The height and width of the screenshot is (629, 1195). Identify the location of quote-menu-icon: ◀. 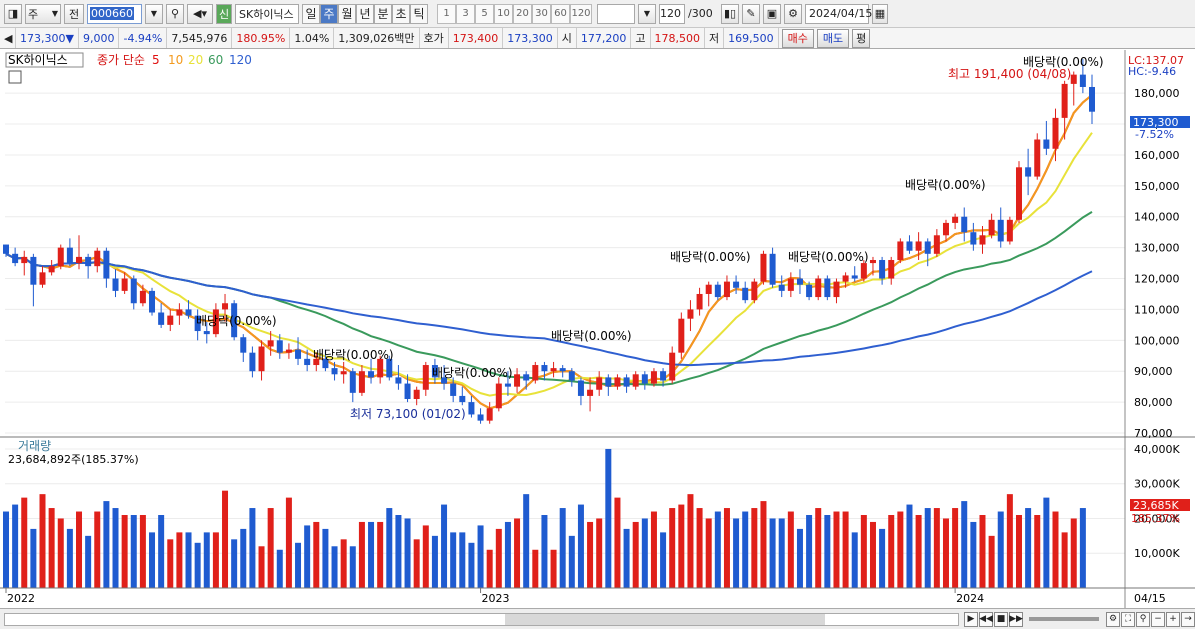
(8, 38).